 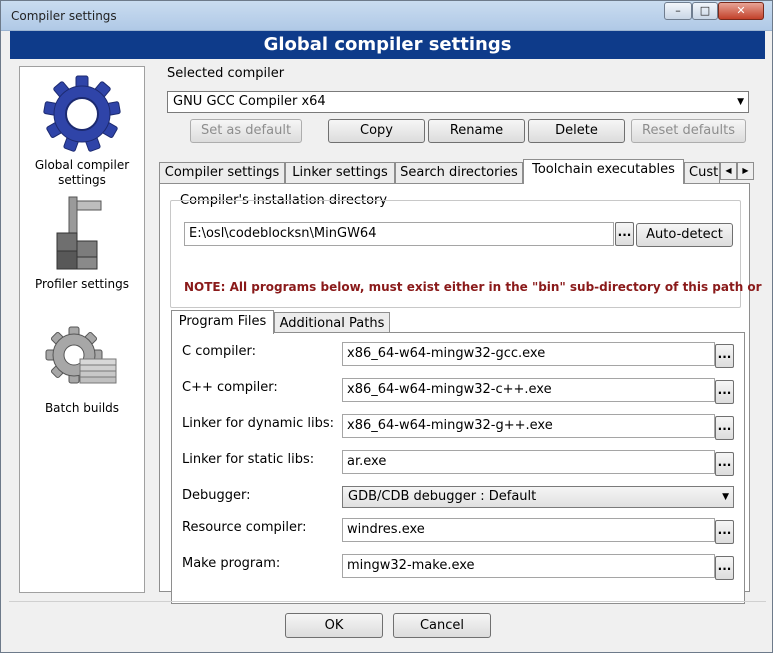 I want to click on reset-defaults-button: Reset defaults, so click(x=688, y=131).